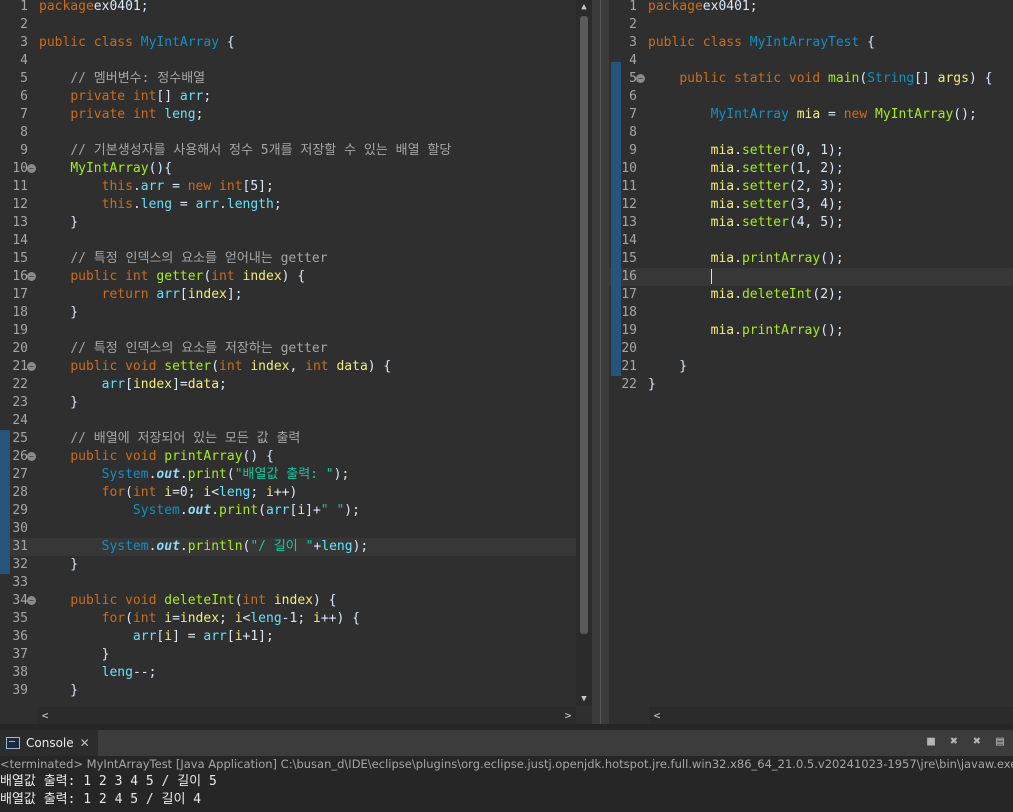  I want to click on code-line: 32 }, so click(288, 565).